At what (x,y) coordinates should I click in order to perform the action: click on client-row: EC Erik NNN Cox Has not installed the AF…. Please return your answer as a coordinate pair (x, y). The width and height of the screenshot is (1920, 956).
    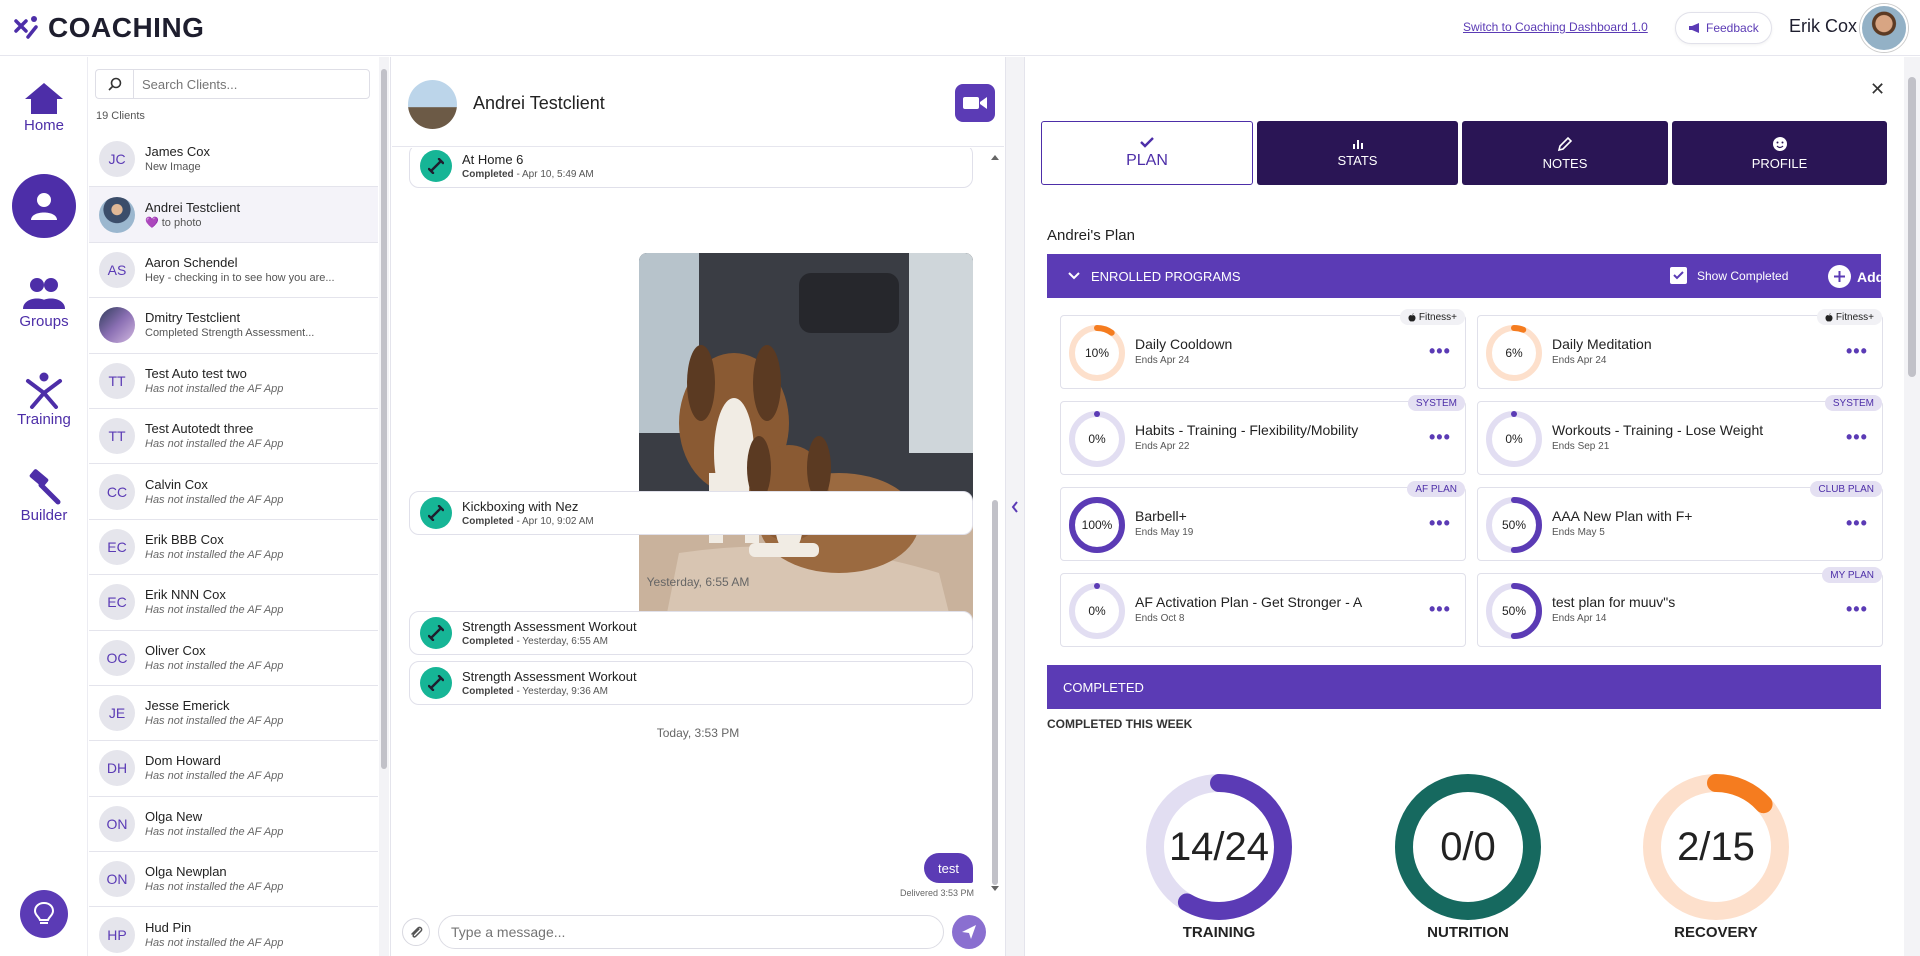
    Looking at the image, I should click on (233, 603).